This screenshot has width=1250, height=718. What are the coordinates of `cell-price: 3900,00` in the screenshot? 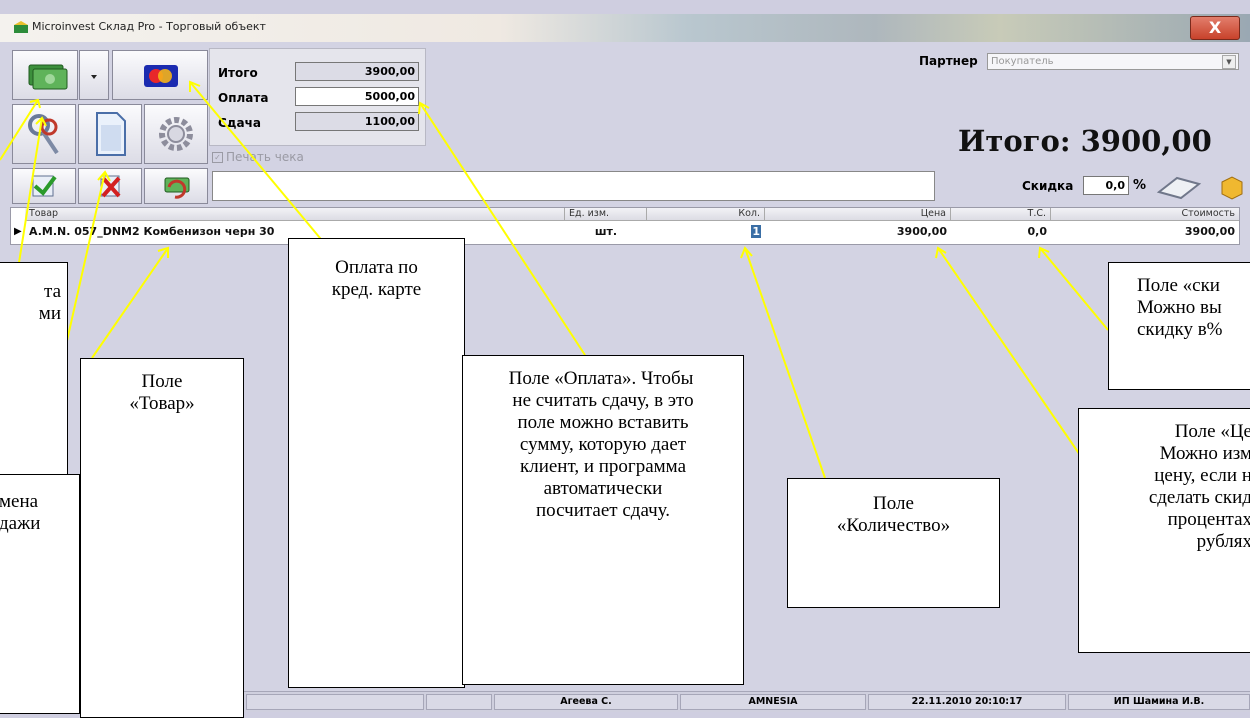 It's located at (858, 232).